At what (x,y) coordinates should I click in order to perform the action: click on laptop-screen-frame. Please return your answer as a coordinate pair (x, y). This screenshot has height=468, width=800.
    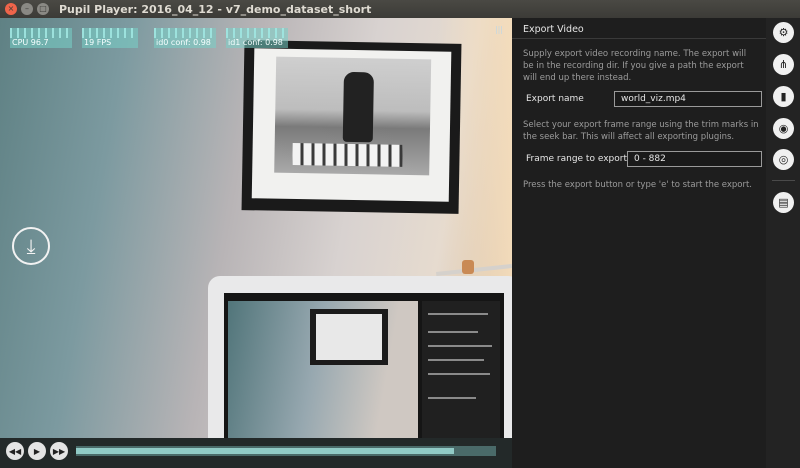
    Looking at the image, I should click on (349, 337).